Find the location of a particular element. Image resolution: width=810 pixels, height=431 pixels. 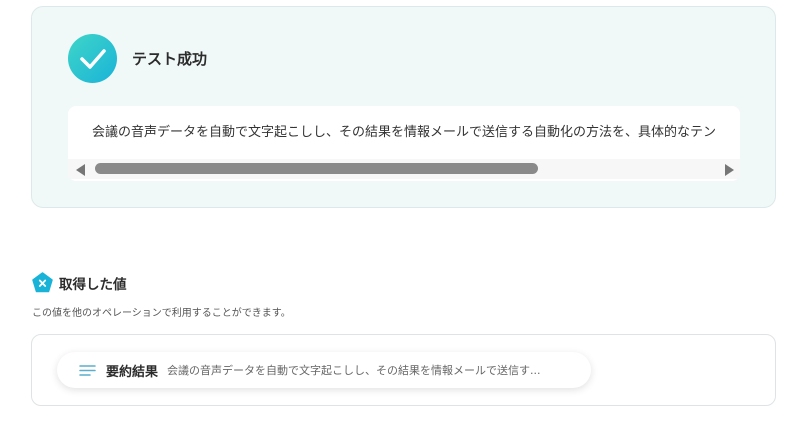

text-lines-icon is located at coordinates (87, 370).